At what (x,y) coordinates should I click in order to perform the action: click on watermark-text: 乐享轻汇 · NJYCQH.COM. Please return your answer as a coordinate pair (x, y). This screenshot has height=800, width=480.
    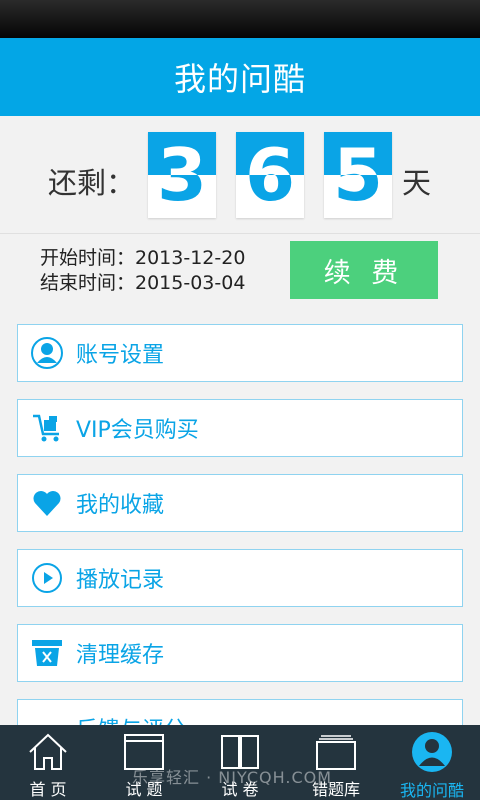
    Looking at the image, I should click on (232, 777).